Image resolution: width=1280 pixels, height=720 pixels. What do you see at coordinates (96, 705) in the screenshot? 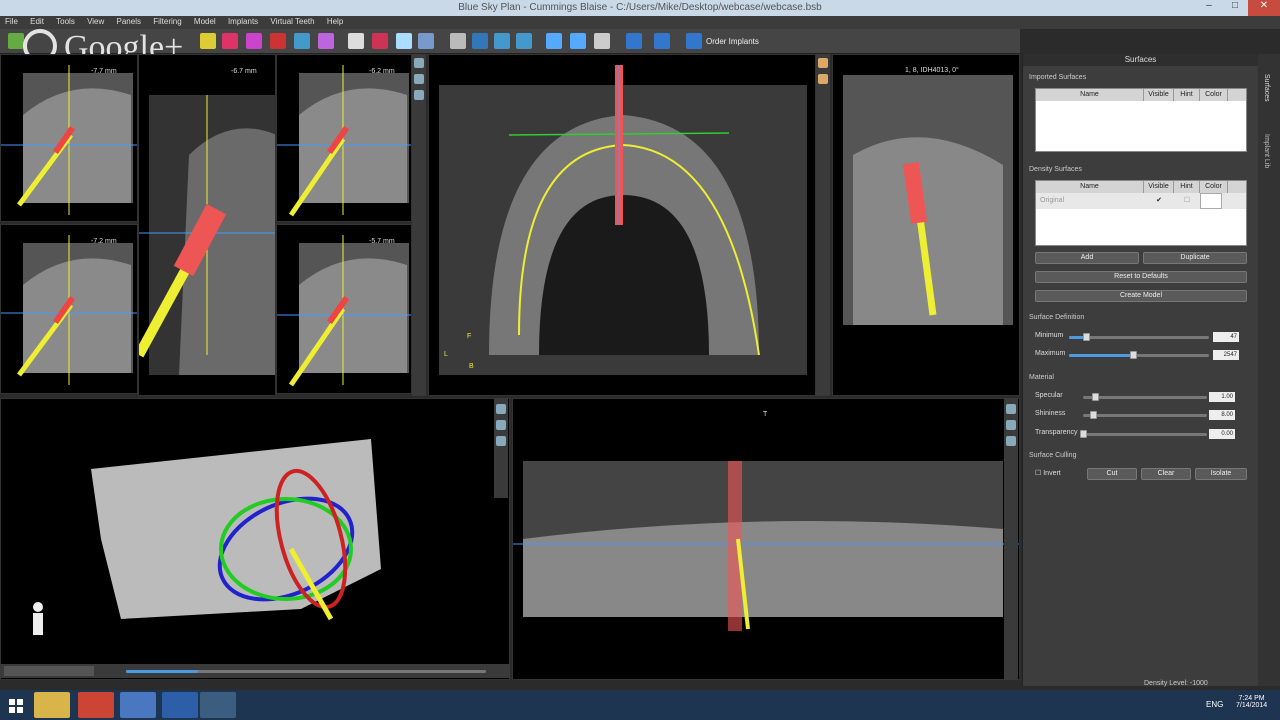
I see `chrome-icon` at bounding box center [96, 705].